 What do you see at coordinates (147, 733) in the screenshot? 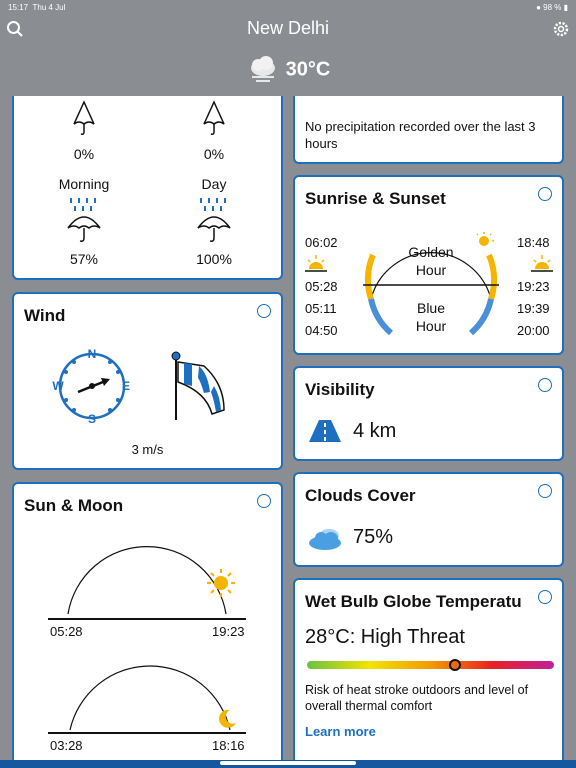
I see `moon-horizon` at bounding box center [147, 733].